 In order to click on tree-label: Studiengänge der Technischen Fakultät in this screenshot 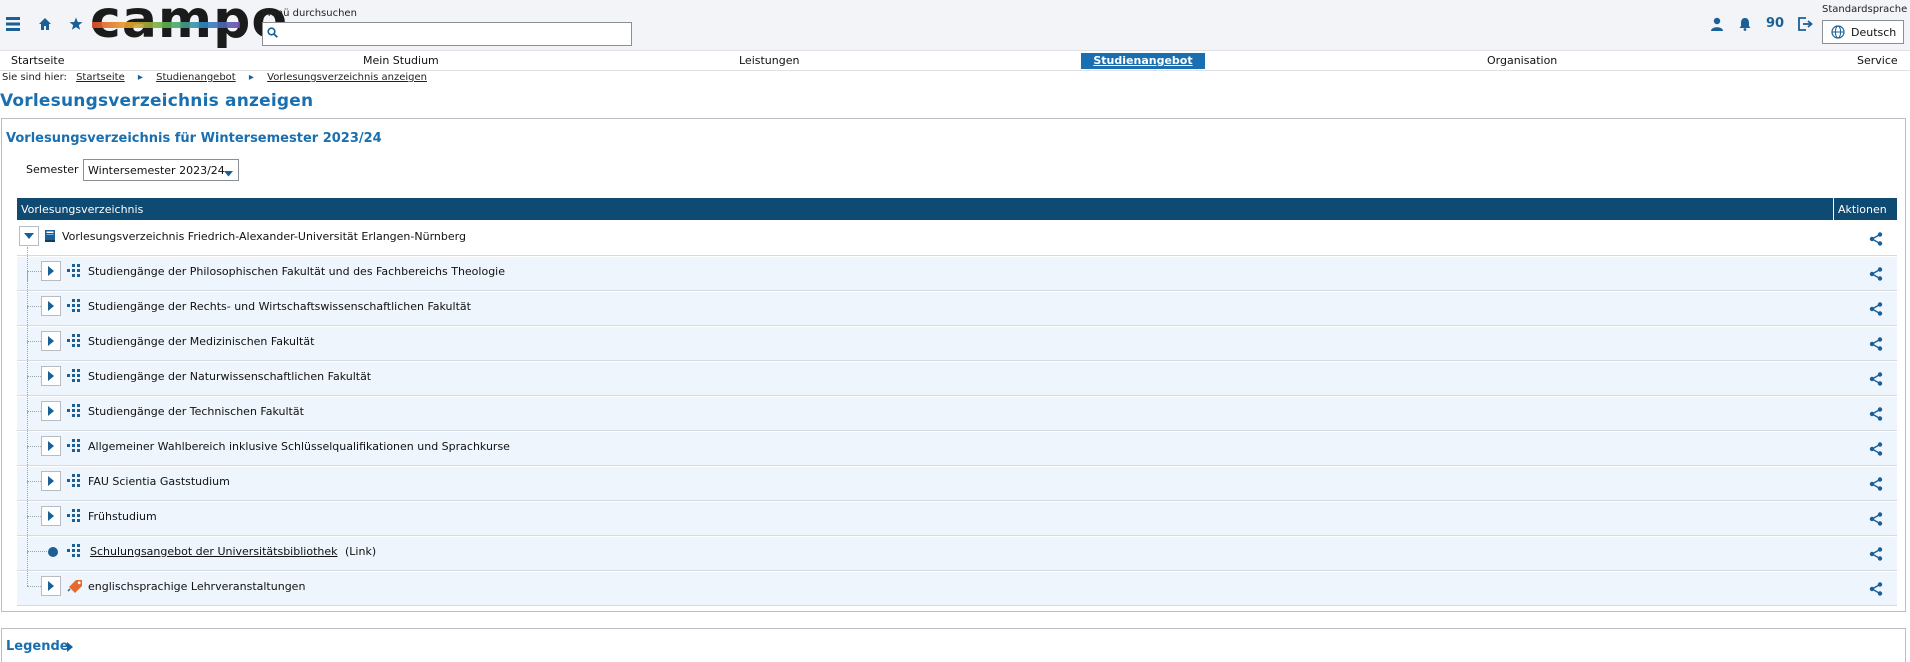, I will do `click(196, 411)`.